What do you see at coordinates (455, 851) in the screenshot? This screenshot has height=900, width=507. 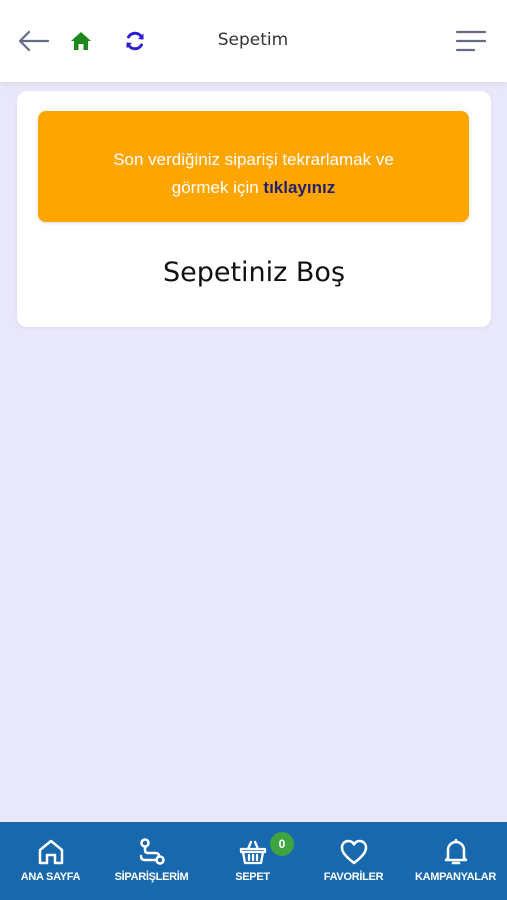 I see `bell-icon` at bounding box center [455, 851].